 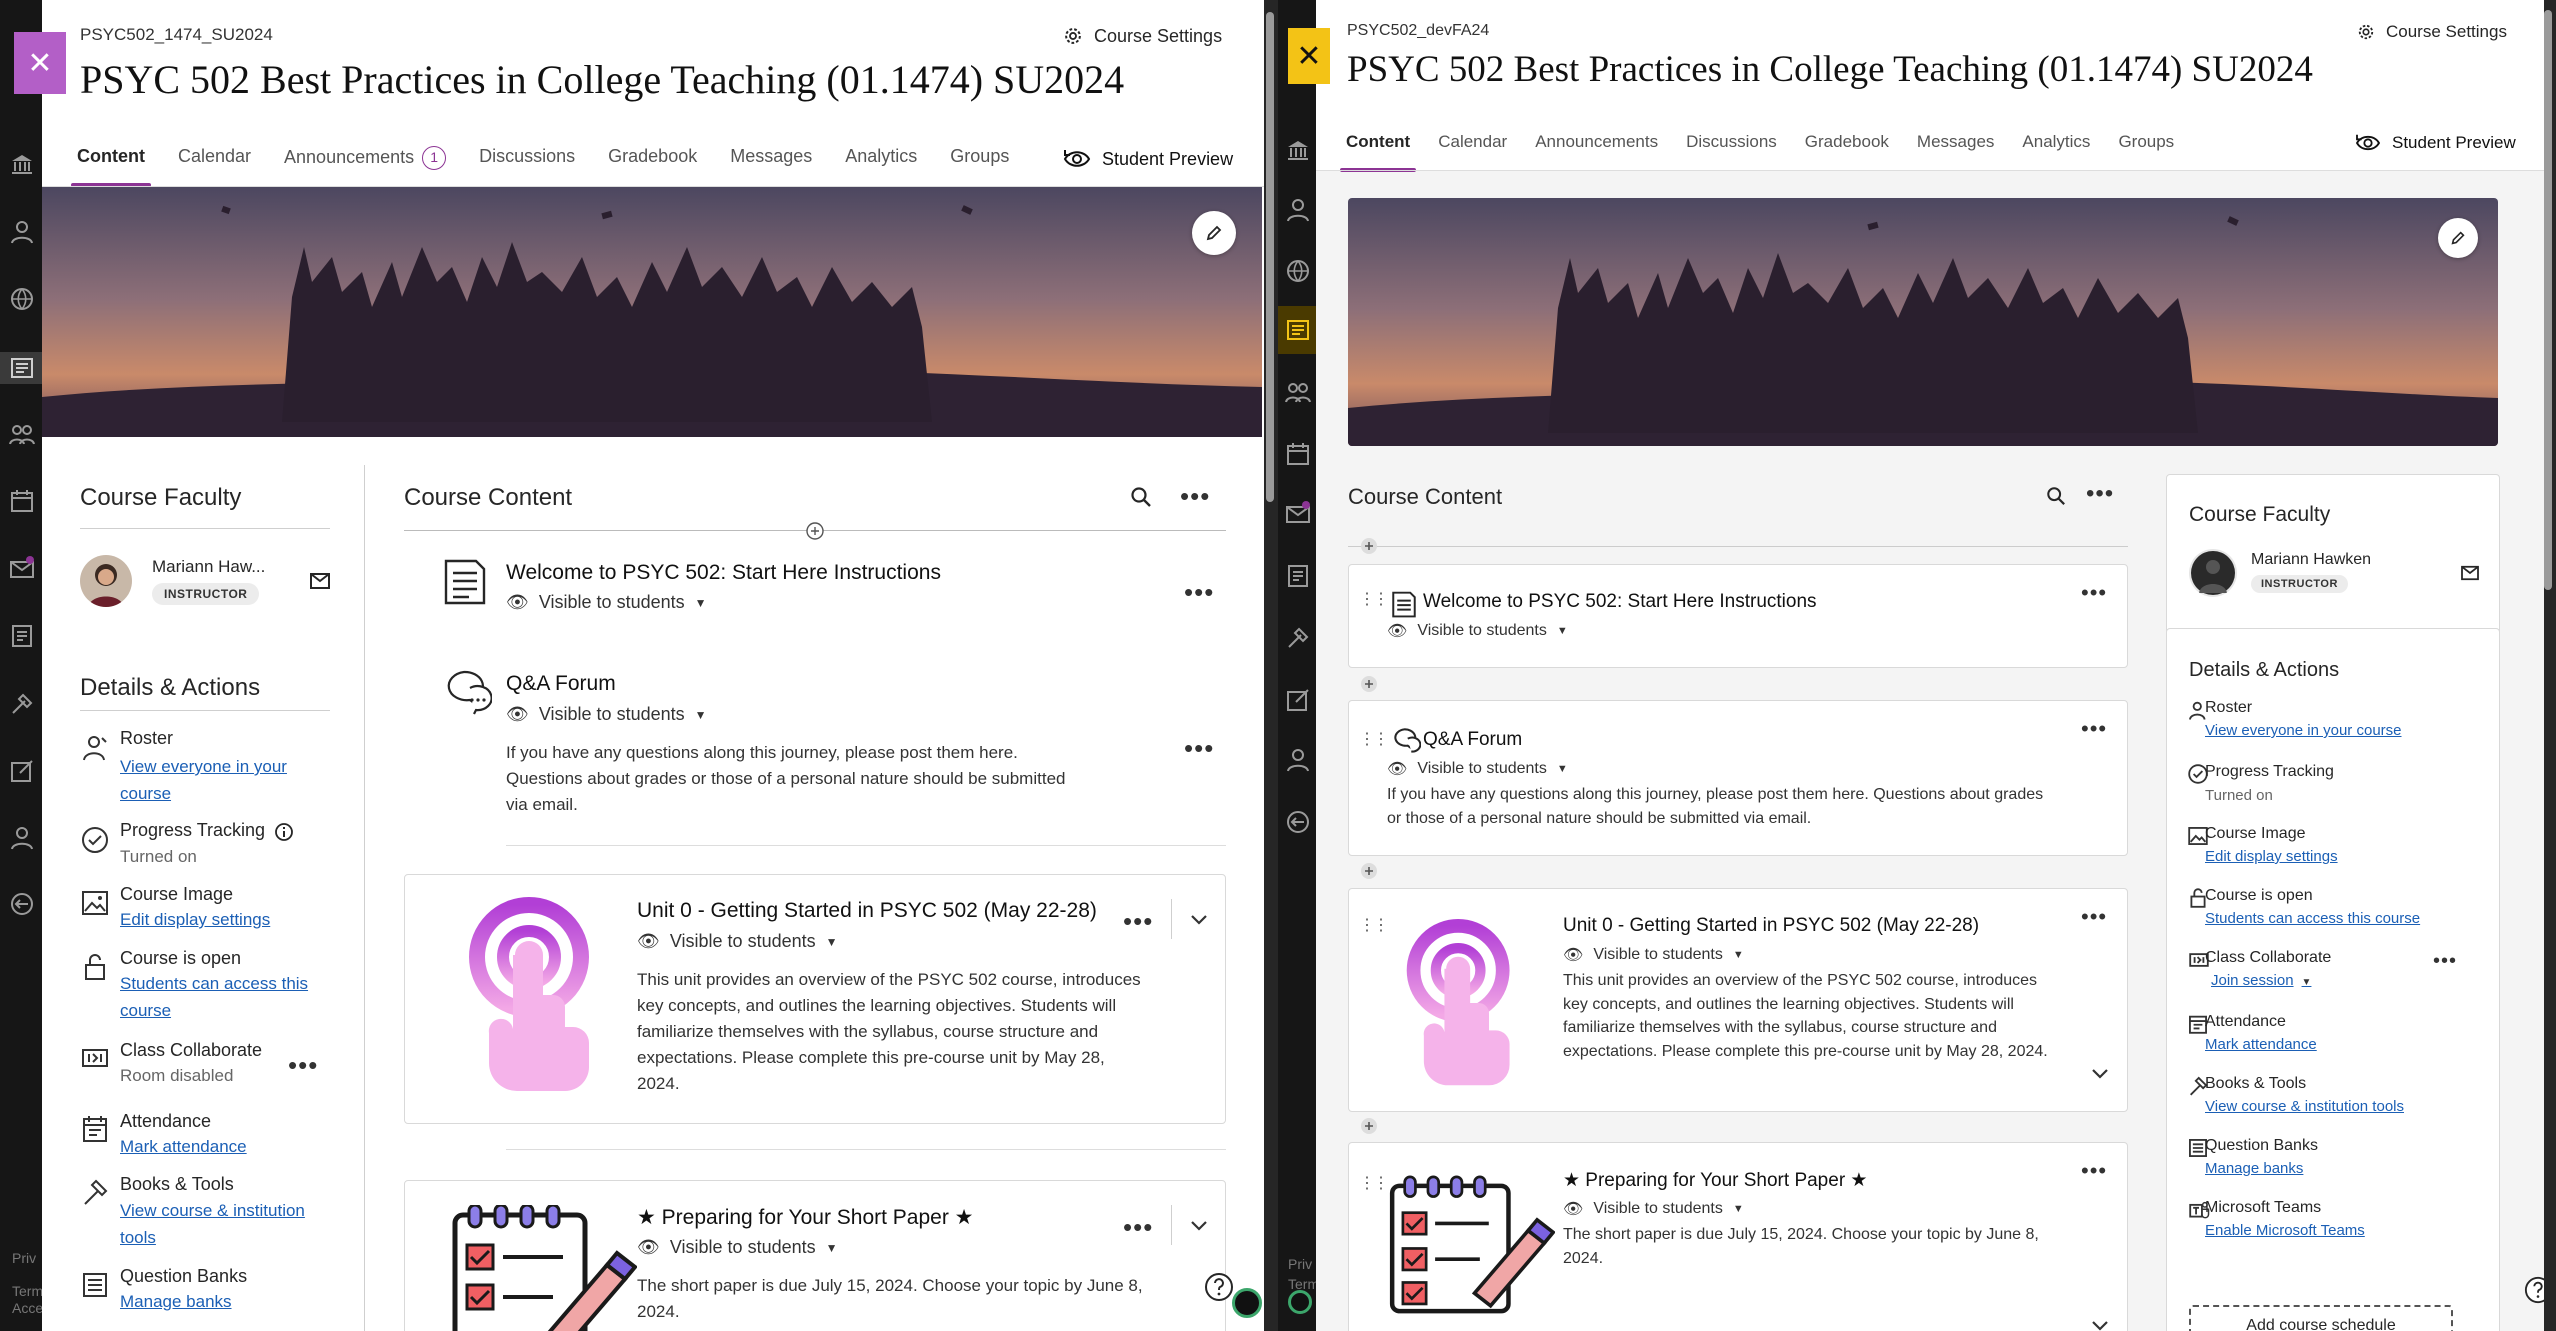 I want to click on unit0-visibility: 👁 Visible to students ▼, so click(x=1653, y=955).